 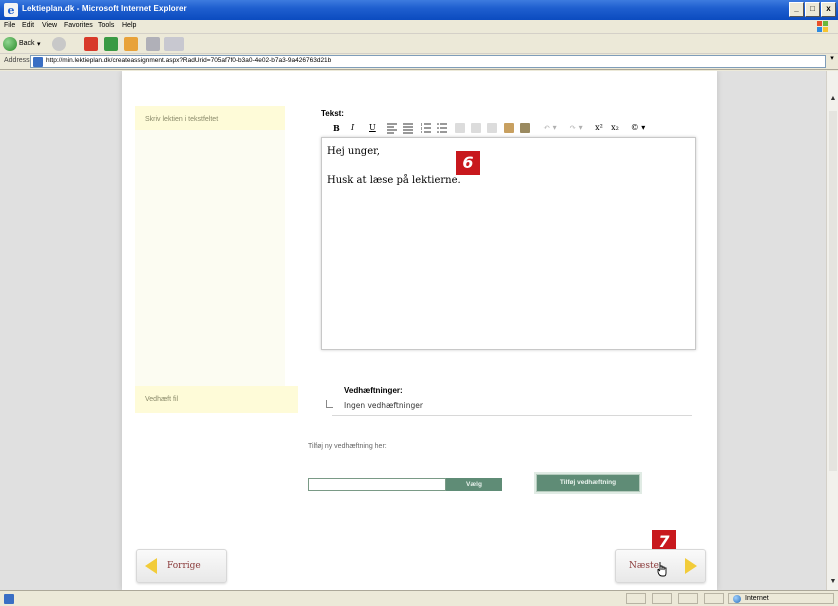 I want to click on superscript-button: x², so click(x=599, y=128).